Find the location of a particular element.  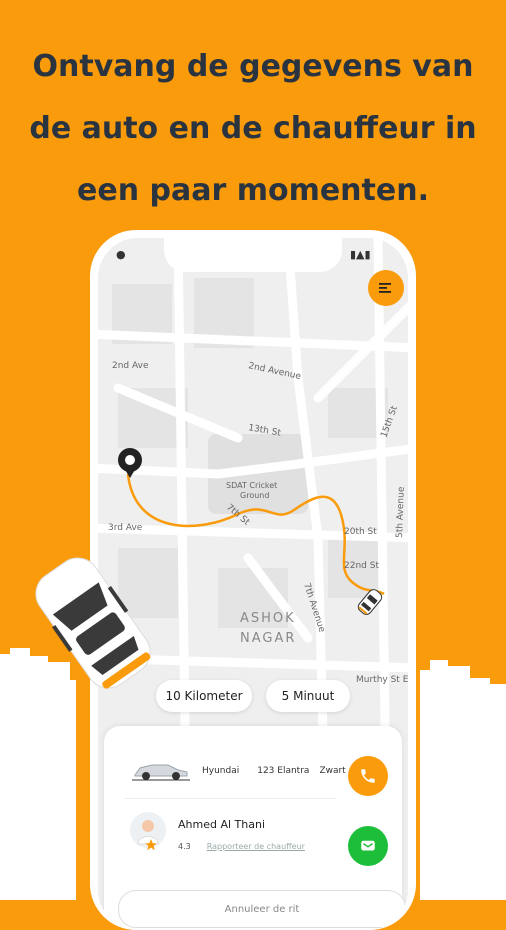

headline-line-2: de auto en de chauffeur in is located at coordinates (253, 128).